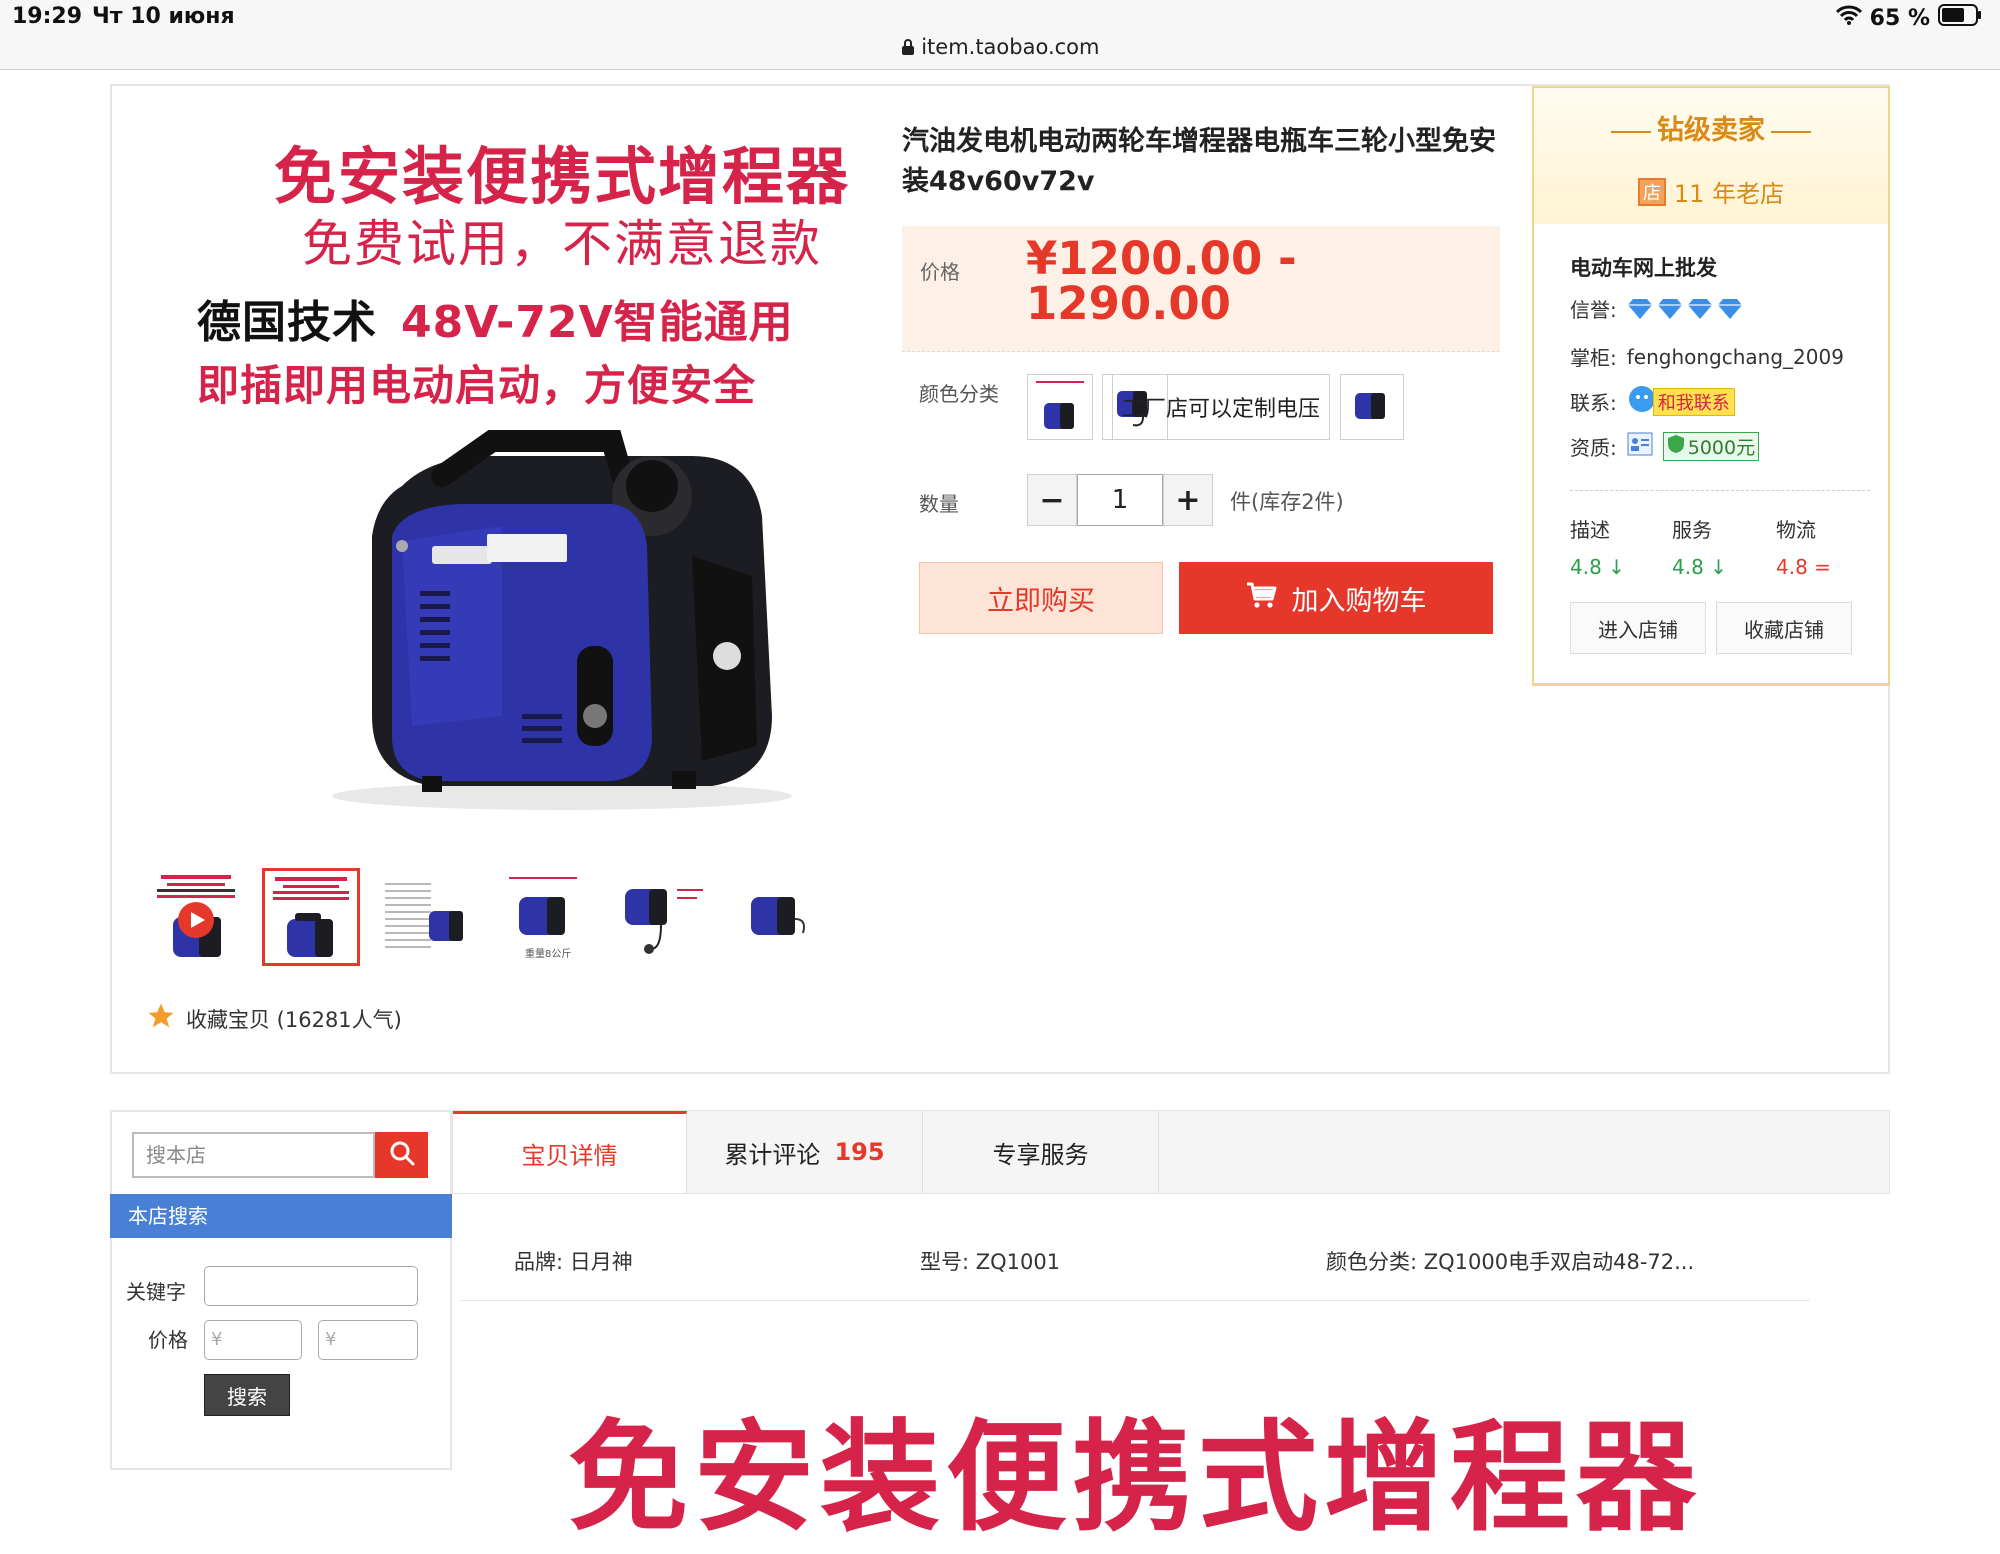 The width and height of the screenshot is (2000, 1554). I want to click on color-option-custom-voltage: 工厂店可以定制电压, so click(1221, 407).